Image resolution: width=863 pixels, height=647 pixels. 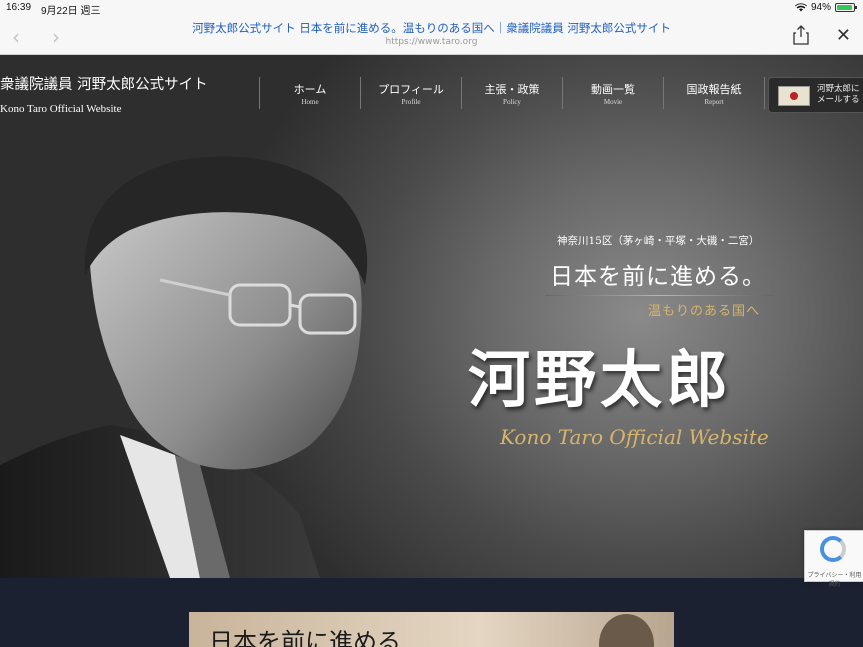 I want to click on nav-policy: 主張・政策 Policy, so click(x=511, y=93).